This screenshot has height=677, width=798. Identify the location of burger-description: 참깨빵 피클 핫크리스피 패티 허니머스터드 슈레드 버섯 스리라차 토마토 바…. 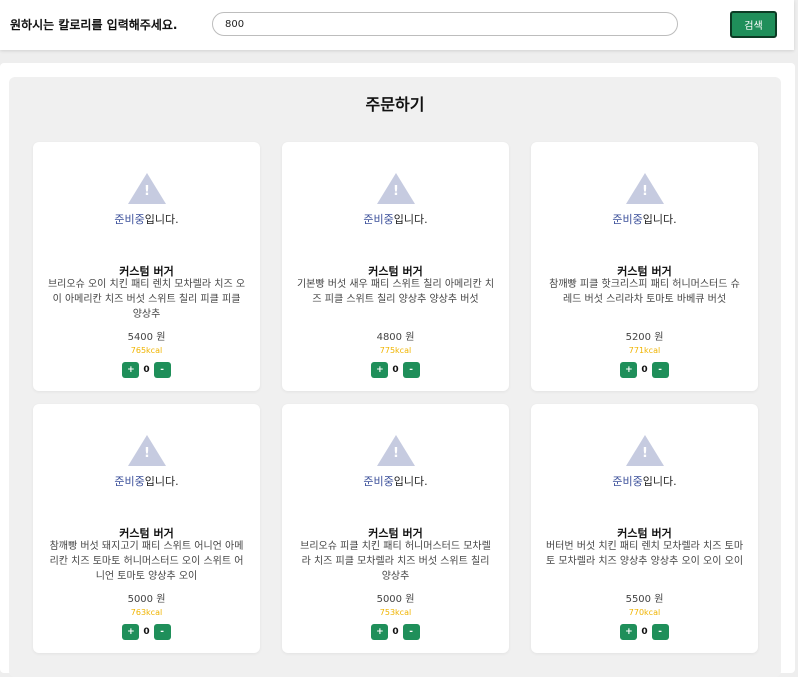
(644, 292).